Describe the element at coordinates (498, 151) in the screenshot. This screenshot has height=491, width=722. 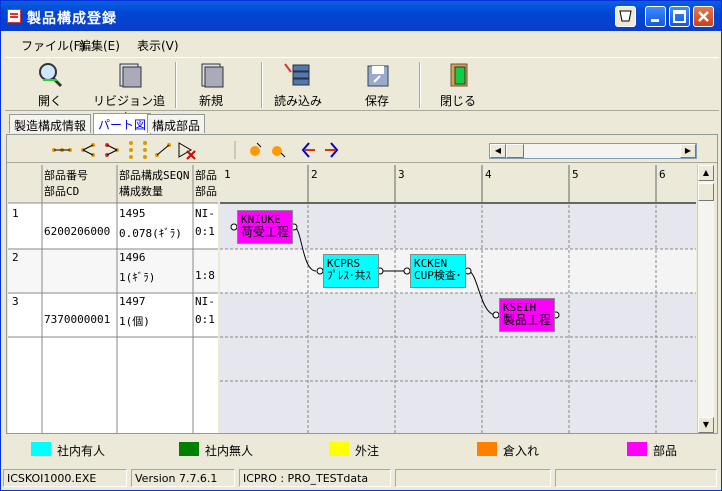
I see `scroll-left-arrow-icon: ◀` at that location.